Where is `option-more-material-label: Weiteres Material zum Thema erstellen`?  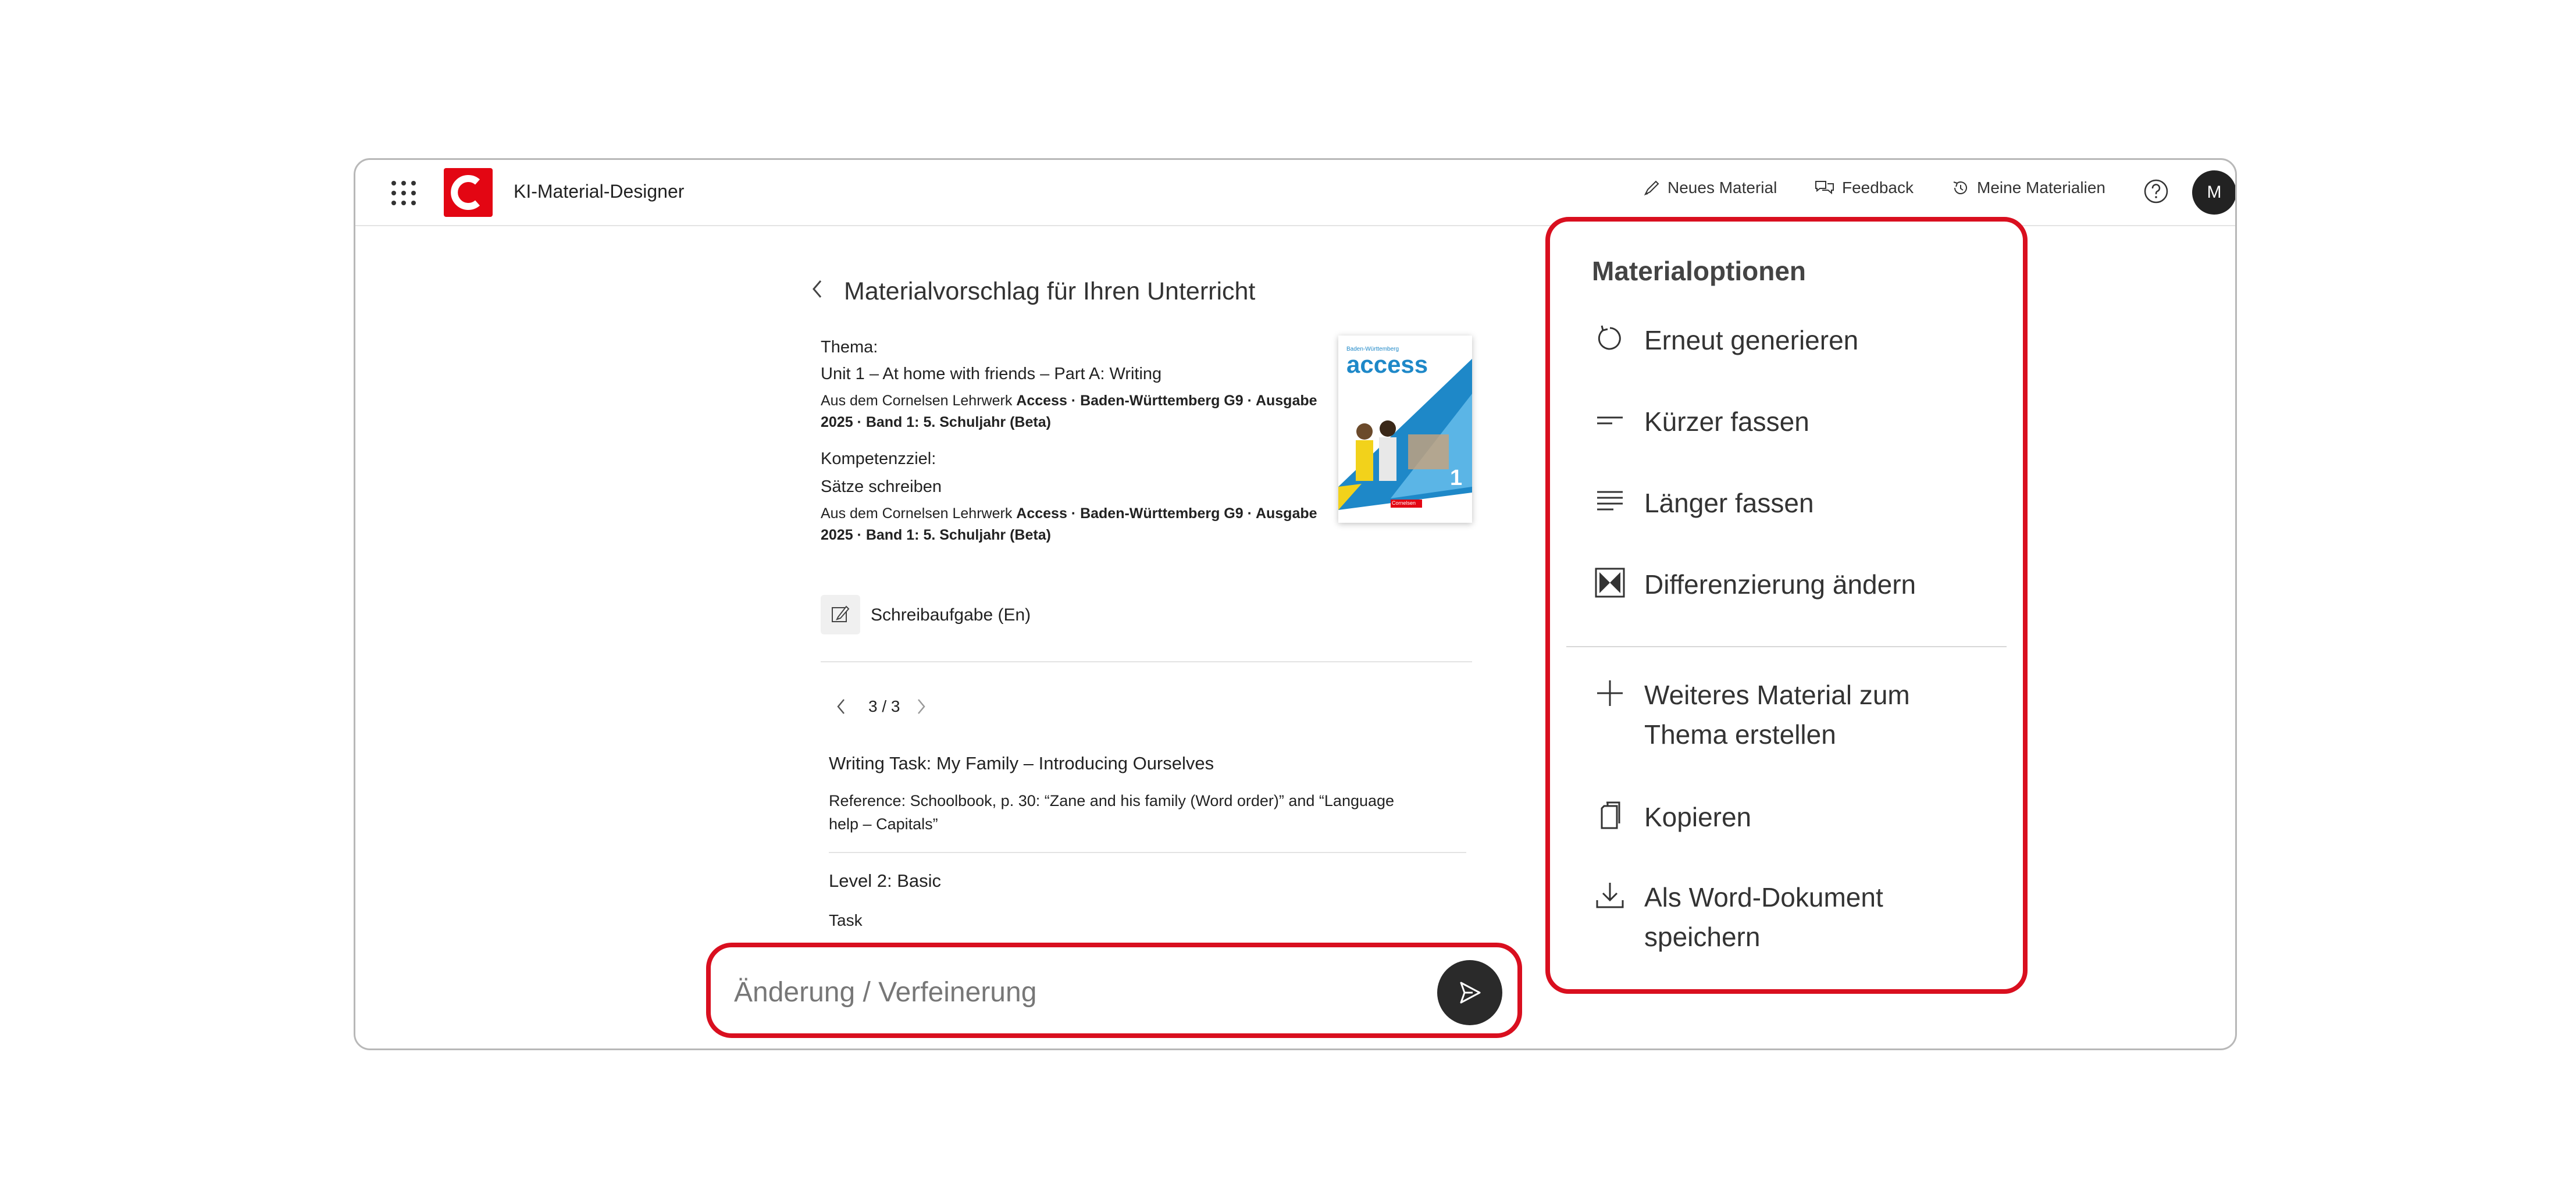
option-more-material-label: Weiteres Material zum Thema erstellen is located at coordinates (1777, 714).